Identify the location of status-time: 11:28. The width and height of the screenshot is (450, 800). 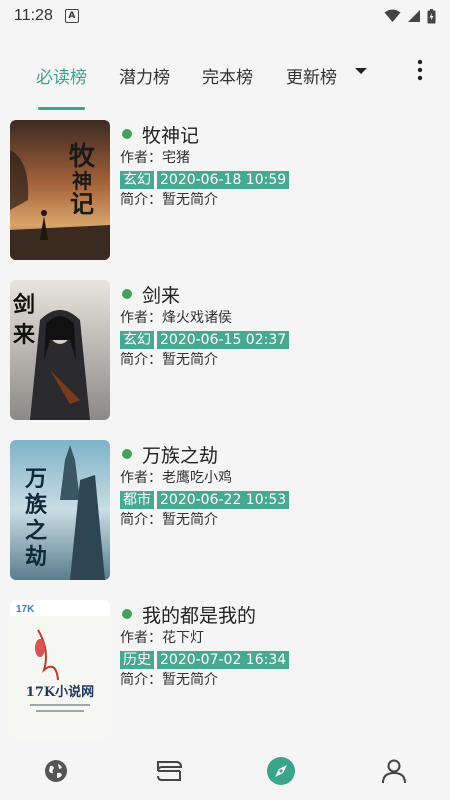
(33, 15).